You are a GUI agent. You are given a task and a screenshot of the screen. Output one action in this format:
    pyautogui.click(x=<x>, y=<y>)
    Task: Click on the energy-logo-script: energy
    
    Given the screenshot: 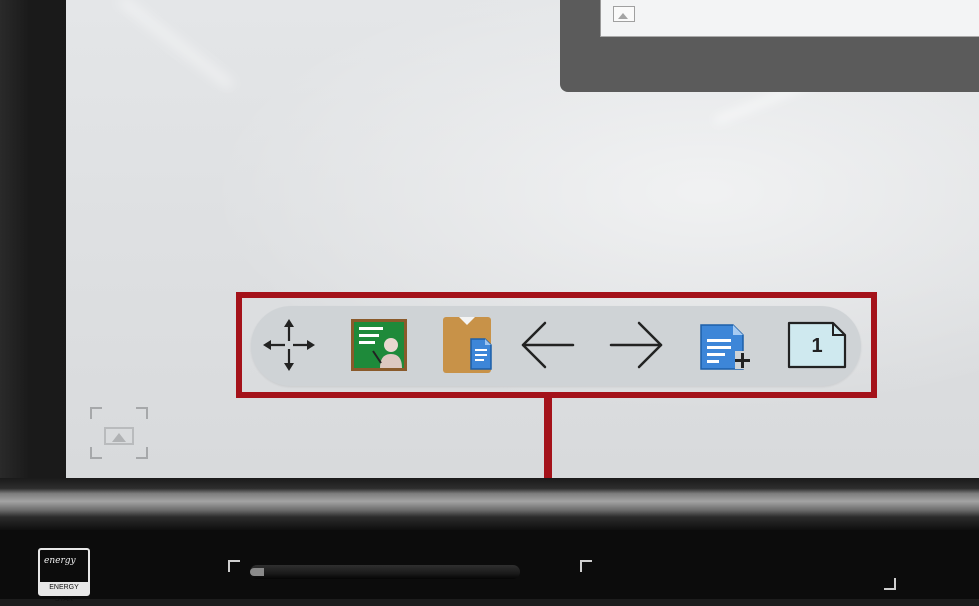 What is the action you would take?
    pyautogui.click(x=60, y=561)
    